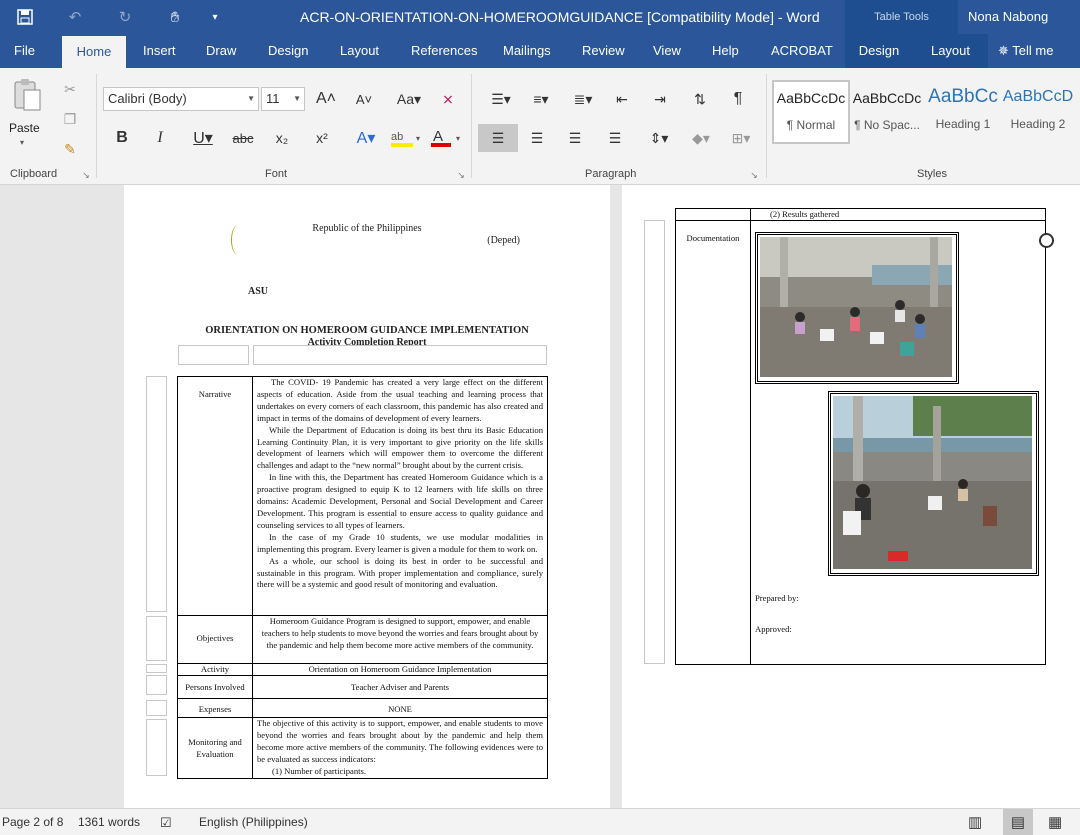 The image size is (1080, 835). I want to click on tab-file: File, so click(24, 51).